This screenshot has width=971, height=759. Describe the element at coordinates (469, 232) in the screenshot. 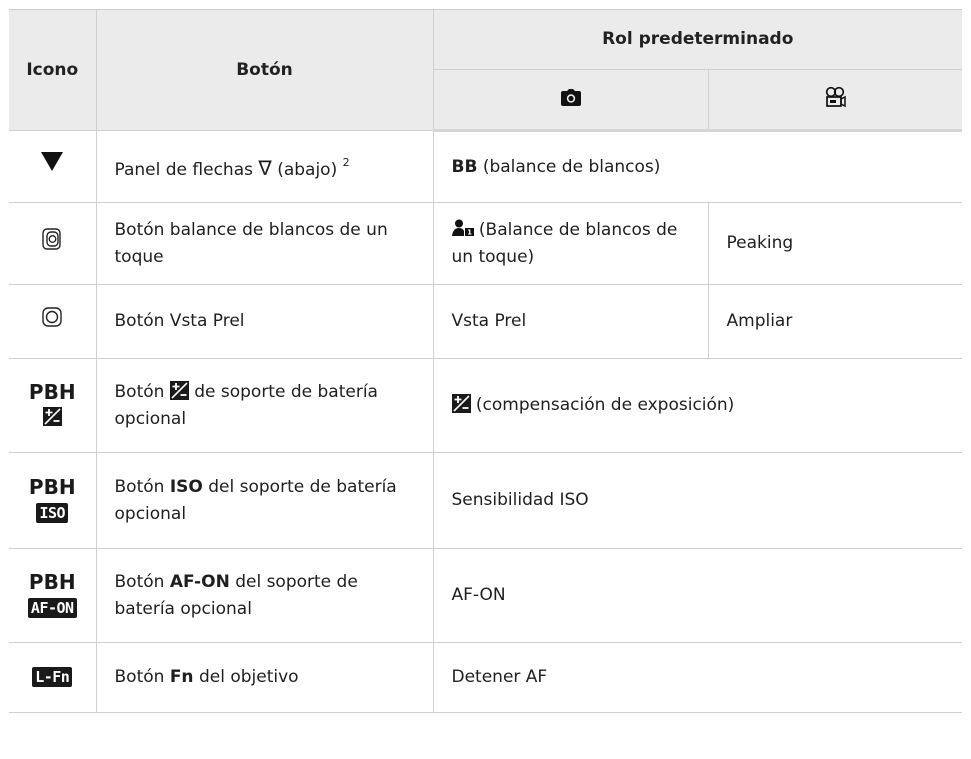

I see `svg-text: 1` at that location.